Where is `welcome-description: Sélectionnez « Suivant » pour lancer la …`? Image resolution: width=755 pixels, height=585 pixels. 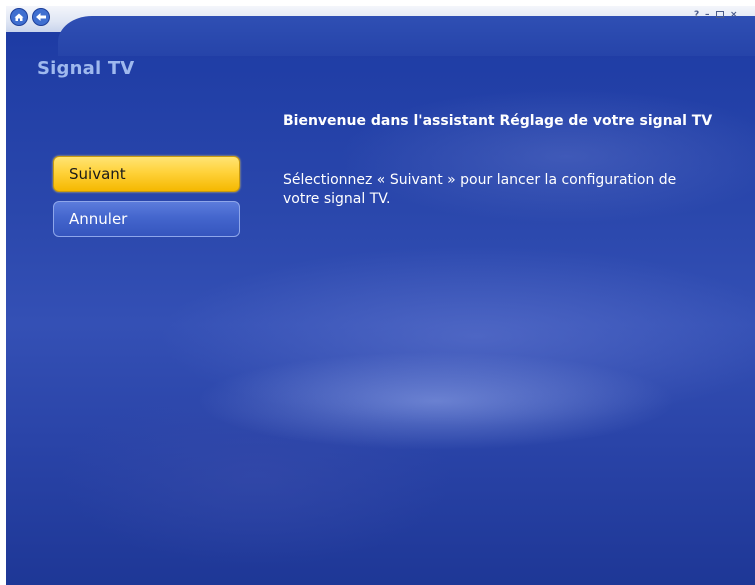 welcome-description: Sélectionnez « Suivant » pour lancer la … is located at coordinates (480, 189).